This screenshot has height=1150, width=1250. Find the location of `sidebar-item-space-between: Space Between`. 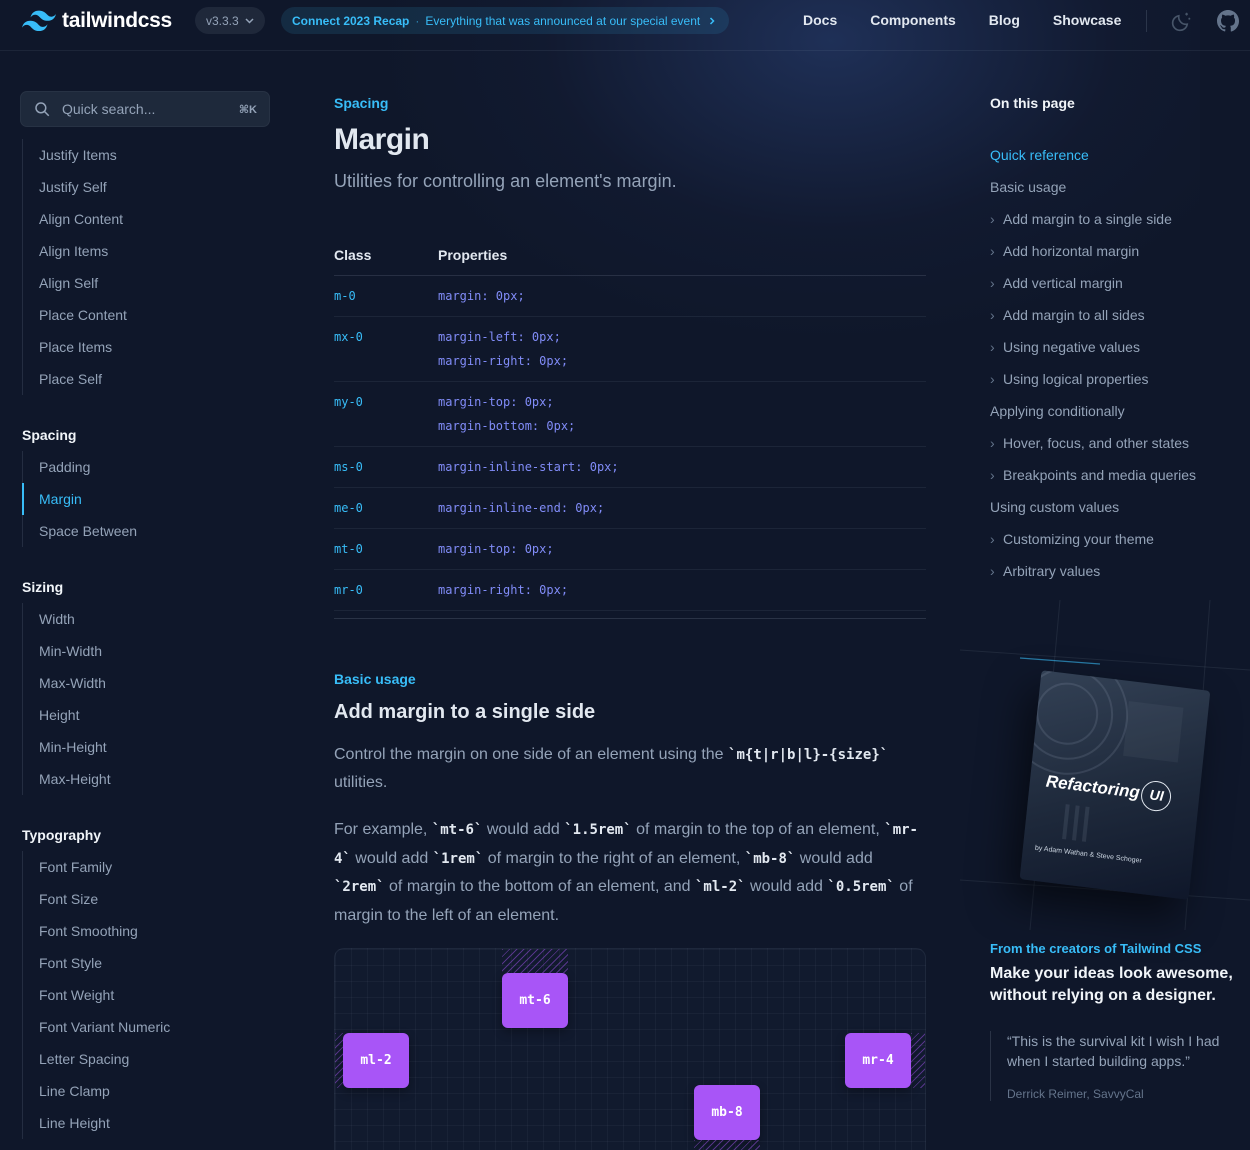

sidebar-item-space-between: Space Between is located at coordinates (152, 531).